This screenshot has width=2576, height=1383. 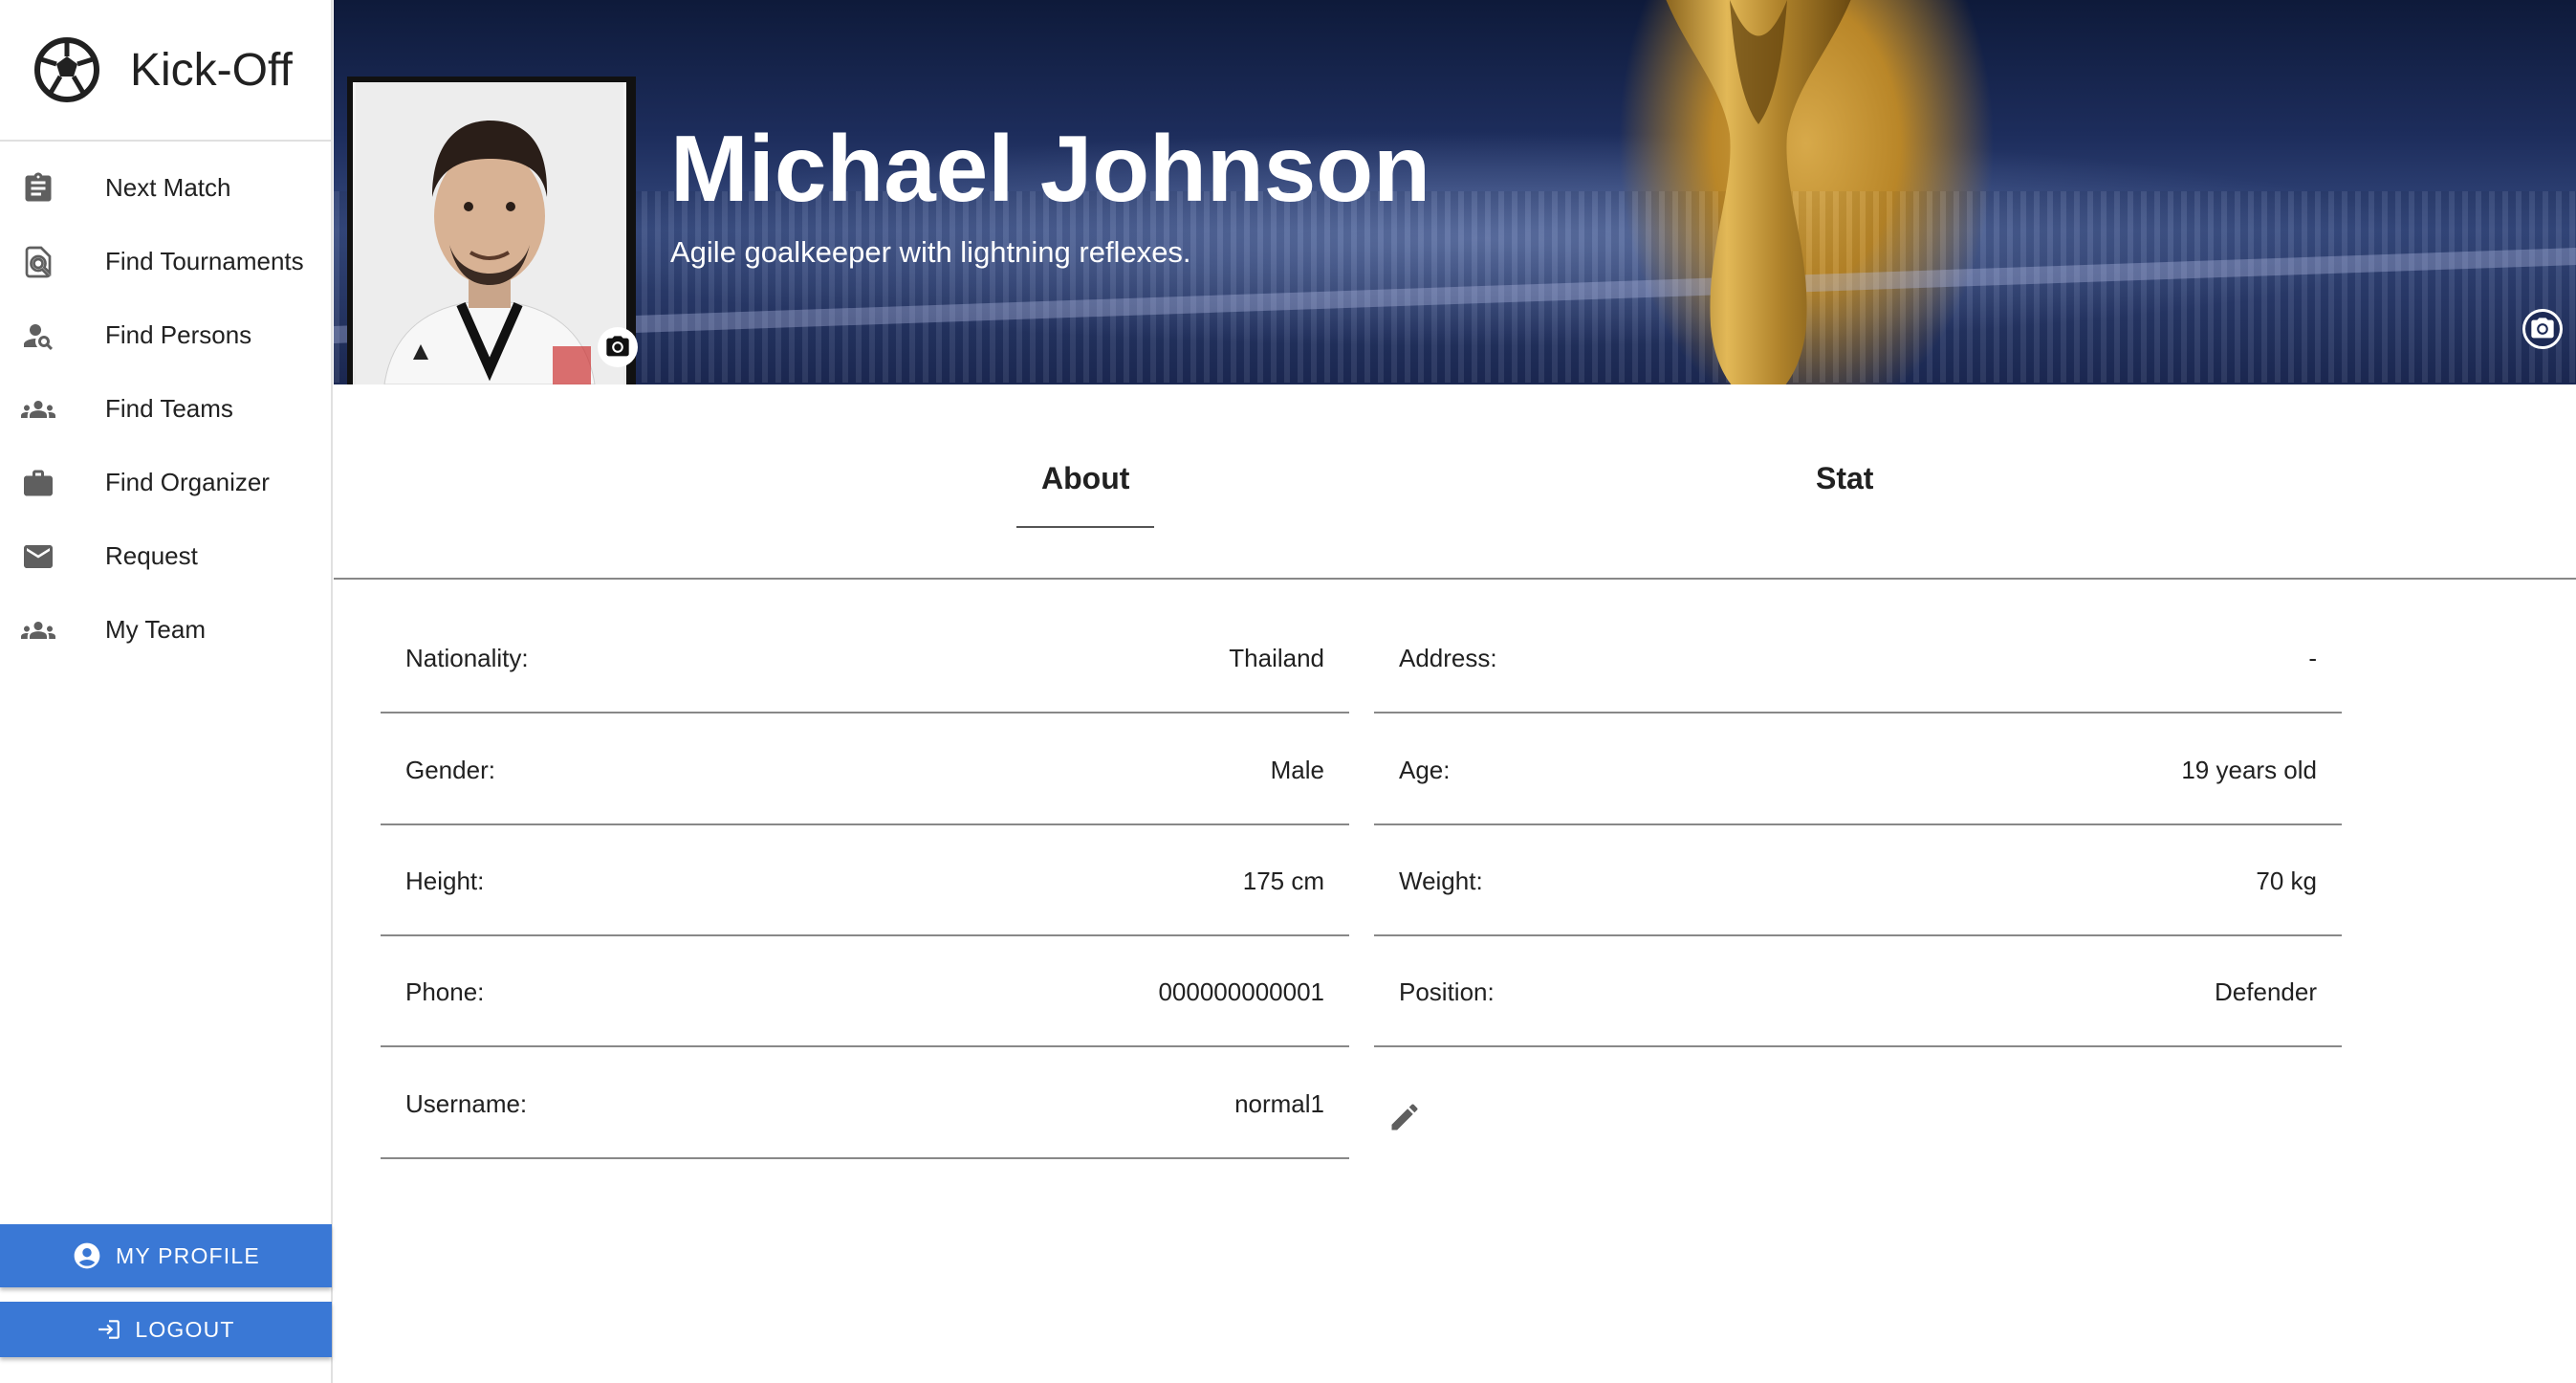 What do you see at coordinates (1858, 991) in the screenshot?
I see `position-field: Position: Defender` at bounding box center [1858, 991].